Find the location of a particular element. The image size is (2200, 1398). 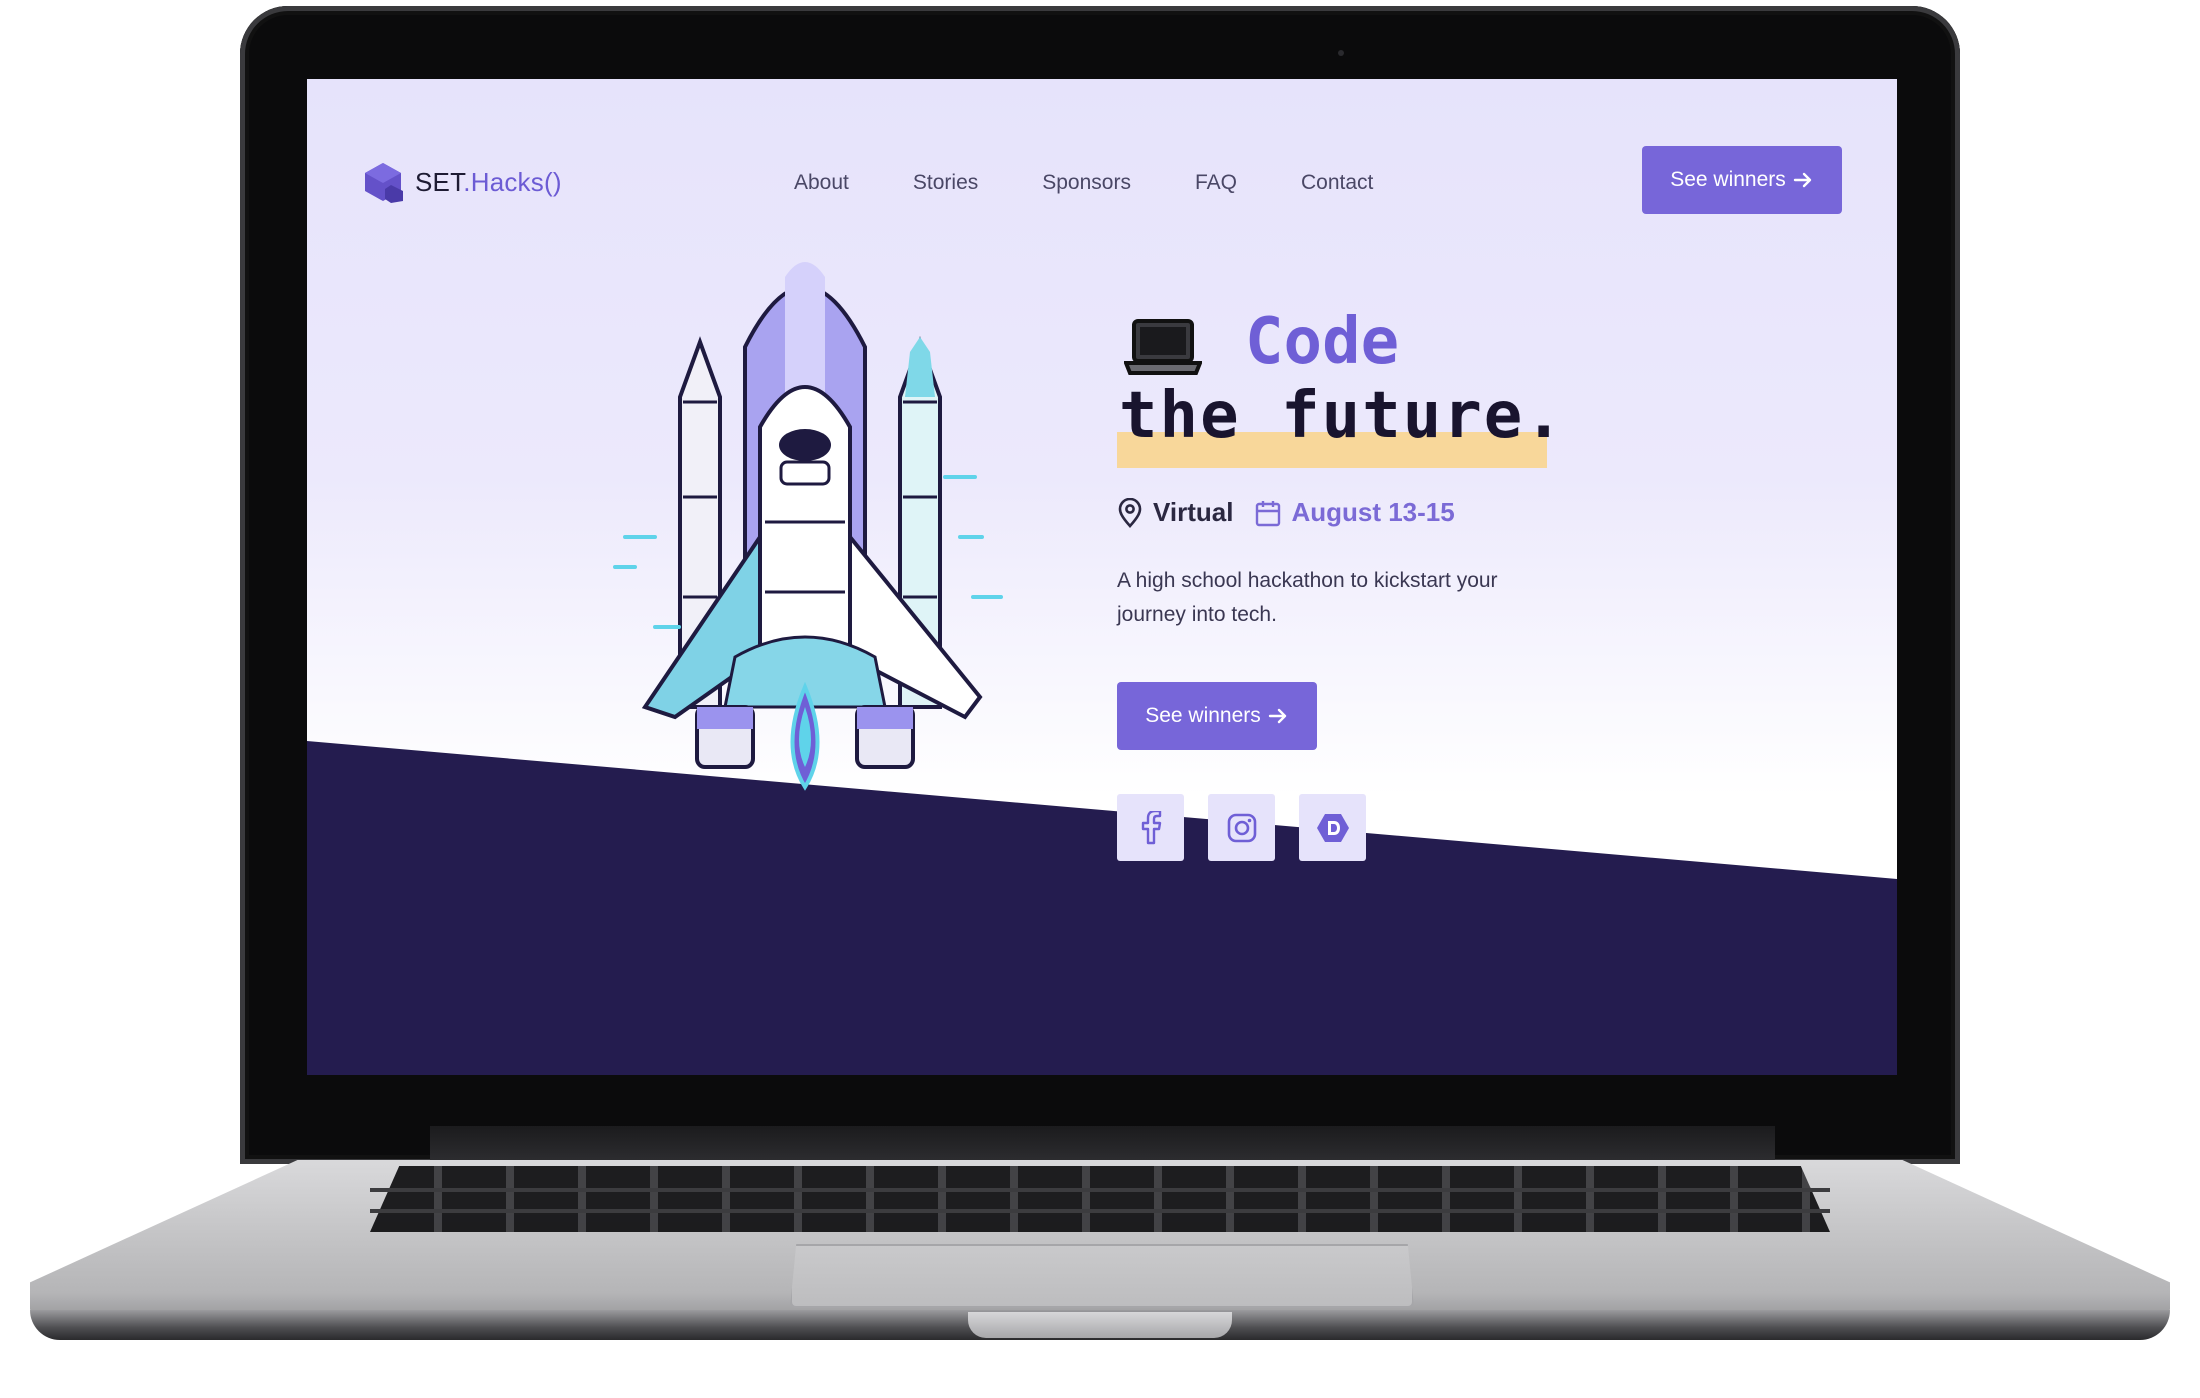

nav-faq: FAQ is located at coordinates (1216, 183).